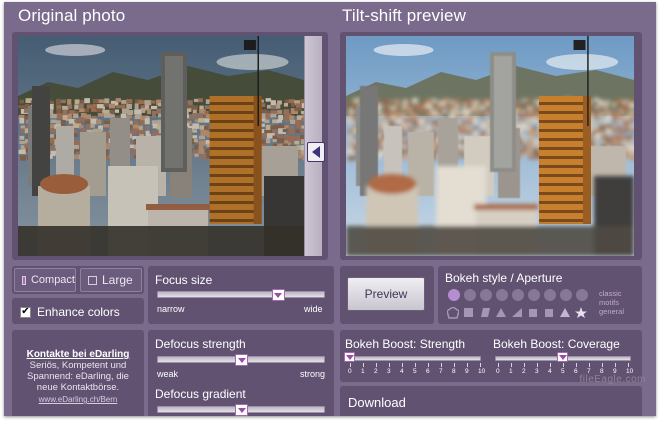 The height and width of the screenshot is (422, 662). Describe the element at coordinates (609, 302) in the screenshot. I see `bokeh-option-motifs: motifs` at that location.